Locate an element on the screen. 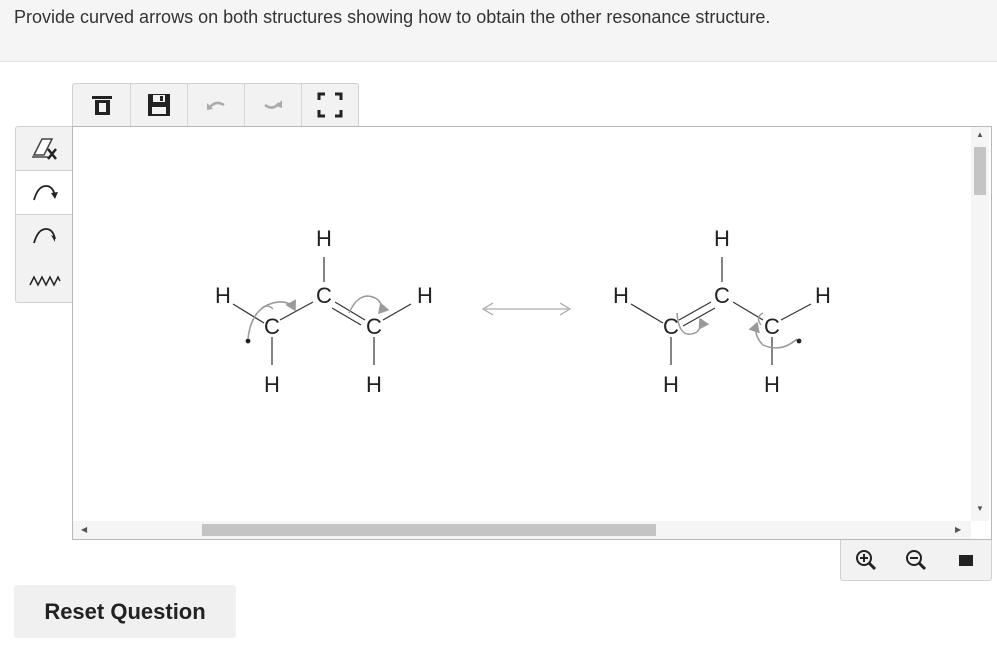 The width and height of the screenshot is (997, 645). zoom-in-icon is located at coordinates (866, 560).